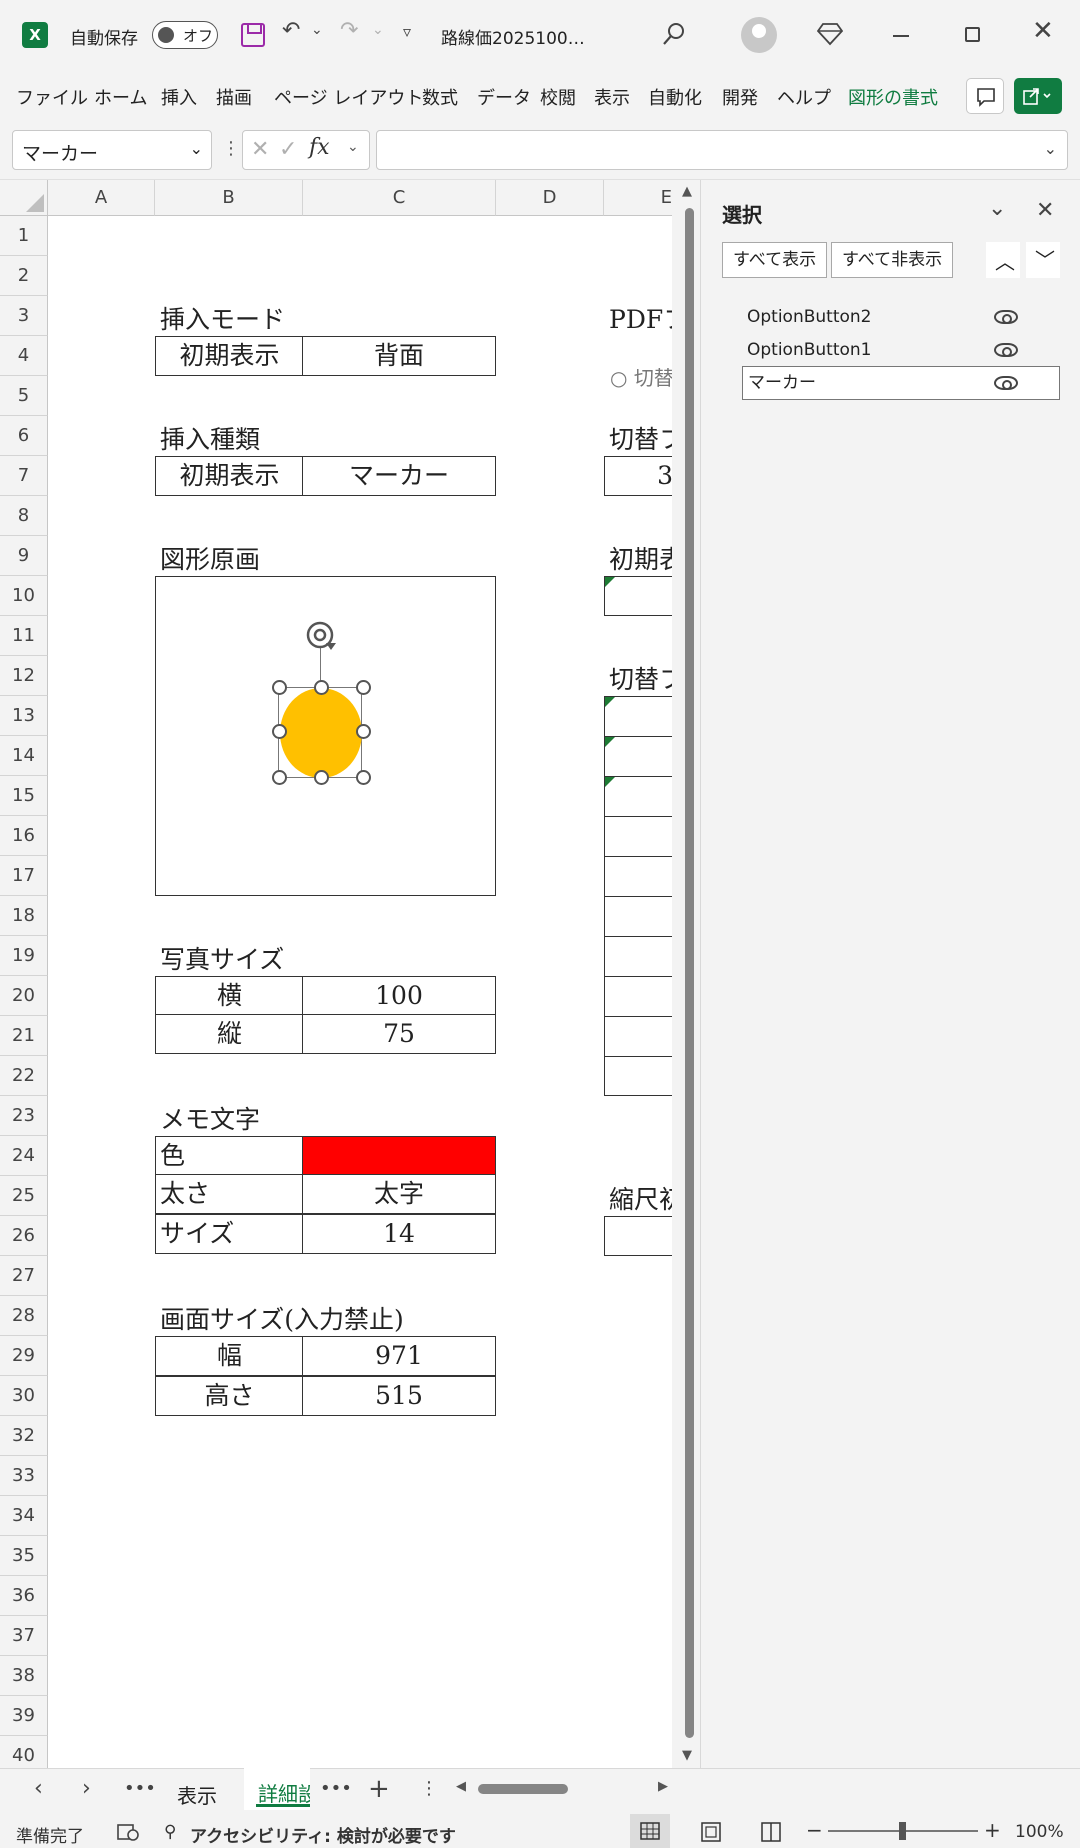 The height and width of the screenshot is (1848, 1080). Describe the element at coordinates (379, 1789) in the screenshot. I see `new-sheet-button: +` at that location.